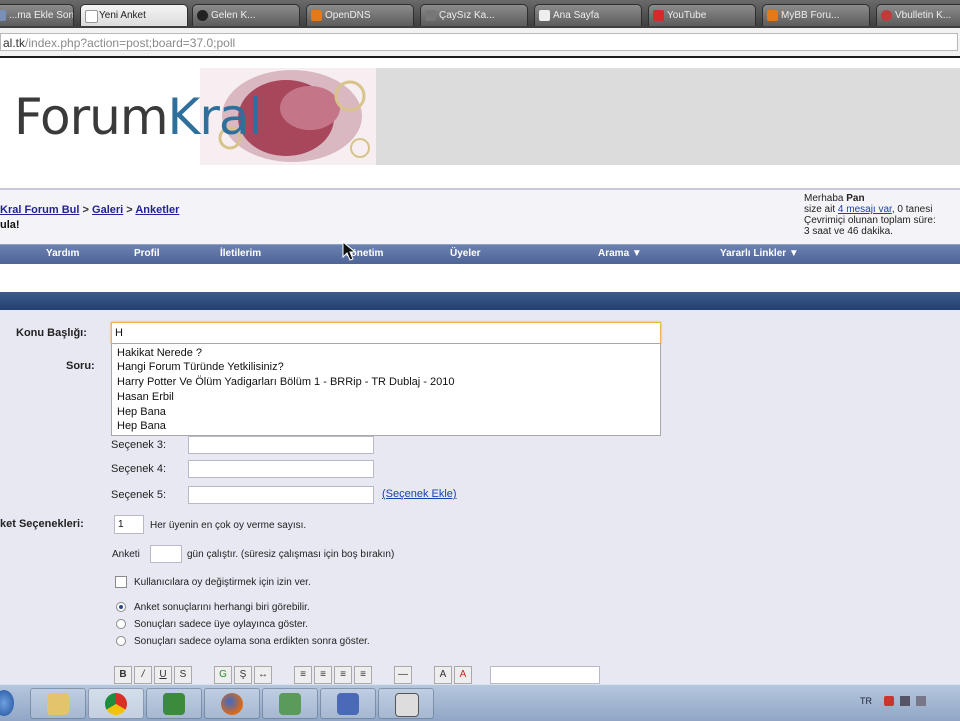 This screenshot has height=721, width=960. Describe the element at coordinates (121, 641) in the screenshot. I see `visibility-radio-ended` at that location.